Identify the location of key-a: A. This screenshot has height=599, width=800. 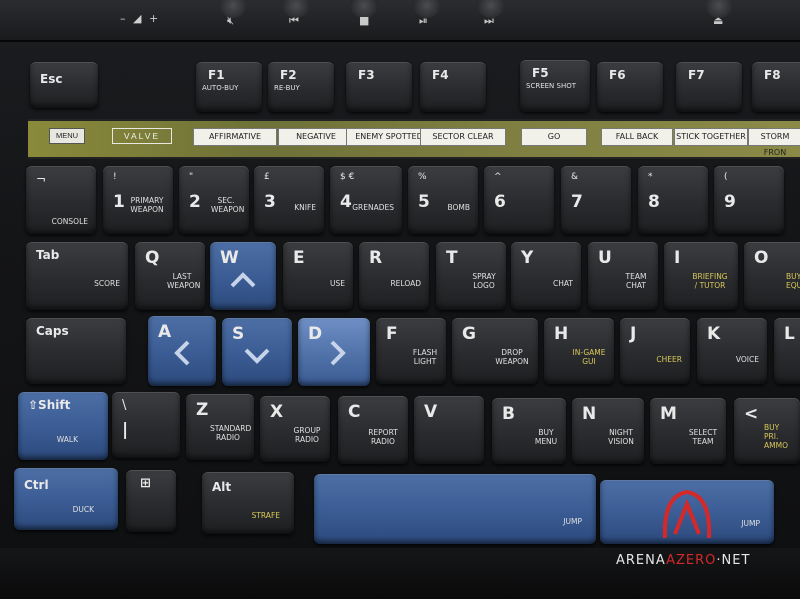
(182, 351).